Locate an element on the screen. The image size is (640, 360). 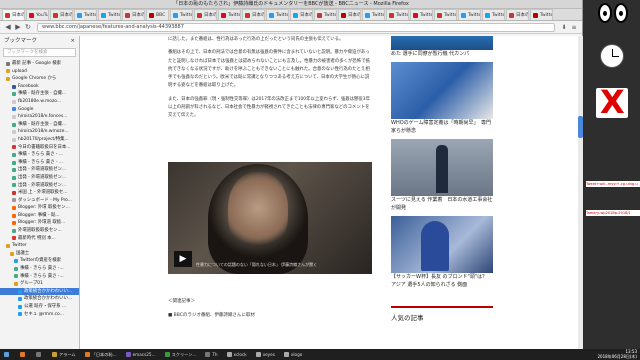
forward-icon: ▶ is located at coordinates (18, 27).